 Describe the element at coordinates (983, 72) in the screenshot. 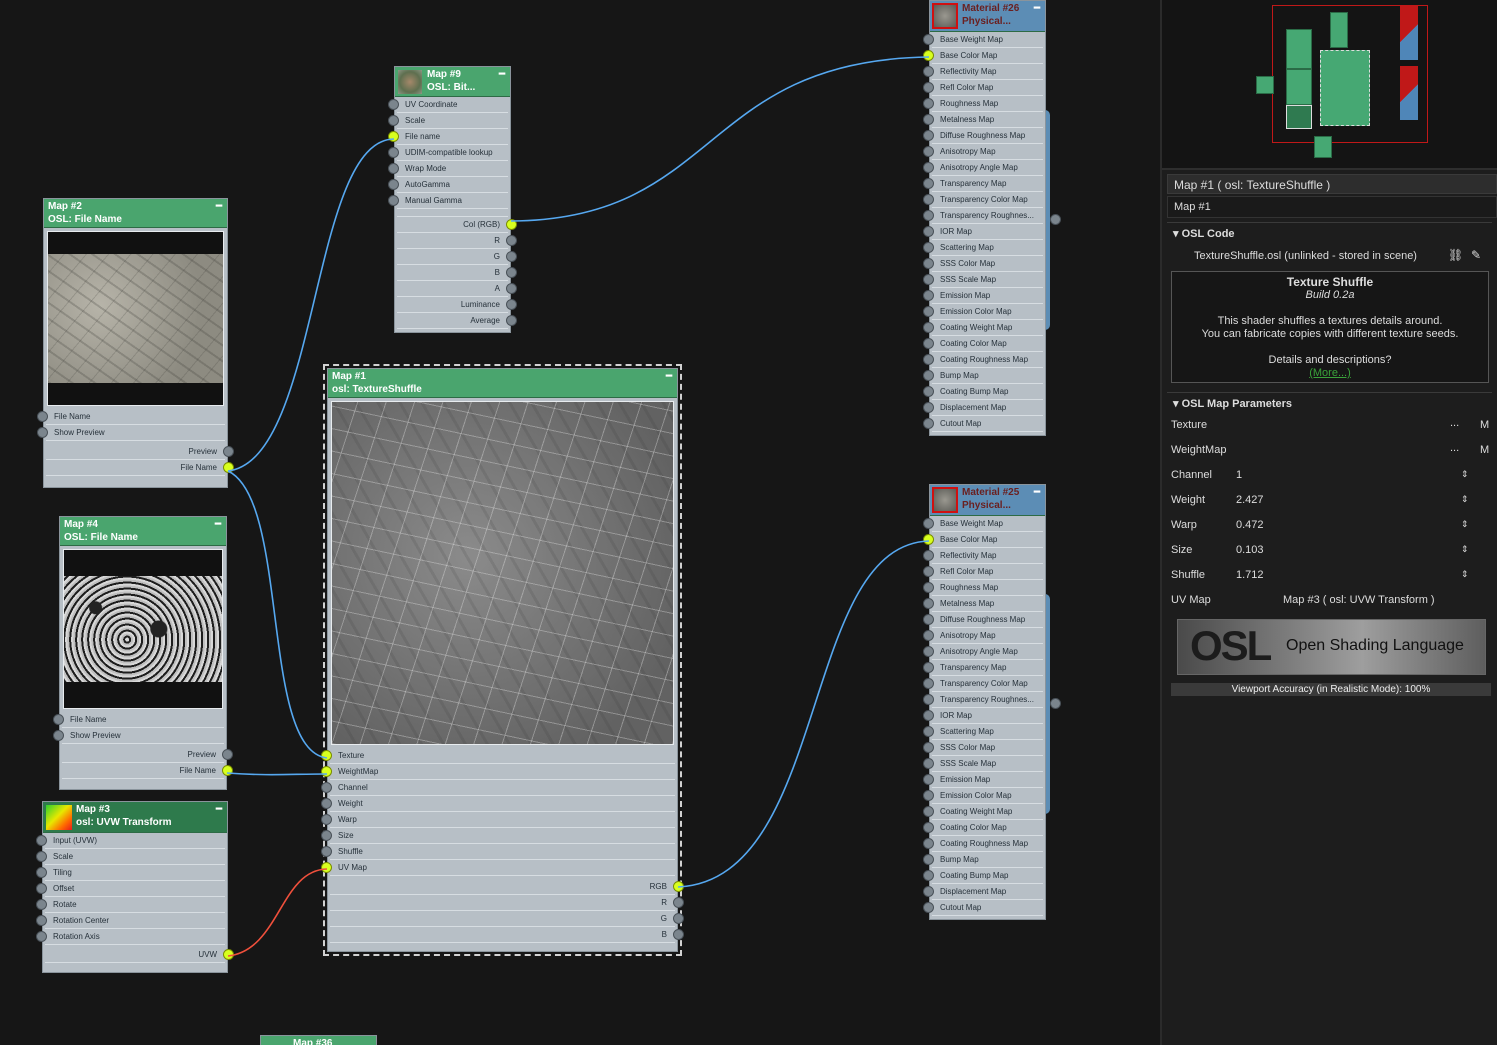

I see `input-slot: Reflectivity Map` at that location.